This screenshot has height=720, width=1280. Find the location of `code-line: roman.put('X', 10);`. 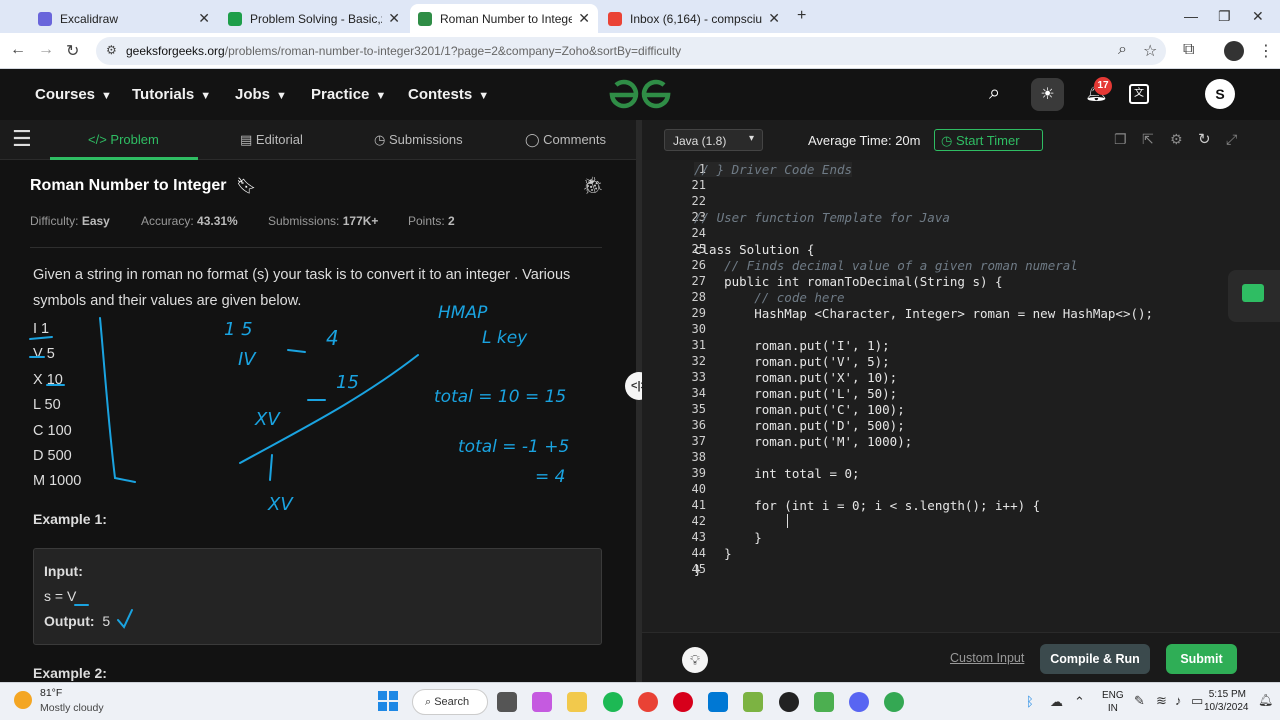

code-line: roman.put('X', 10); is located at coordinates (795, 377).